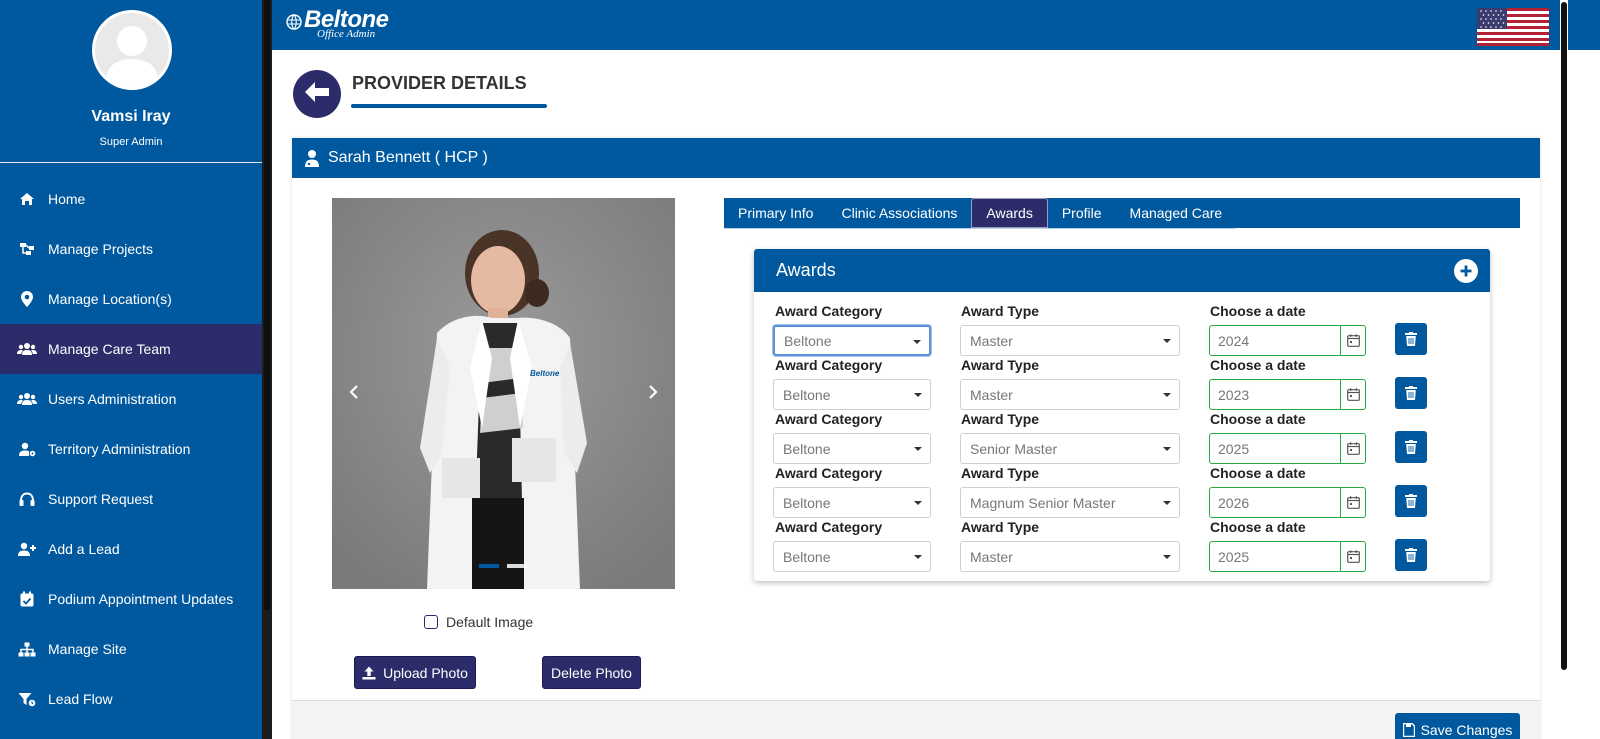  Describe the element at coordinates (87, 649) in the screenshot. I see `sidebar-item-label: Manage Site` at that location.